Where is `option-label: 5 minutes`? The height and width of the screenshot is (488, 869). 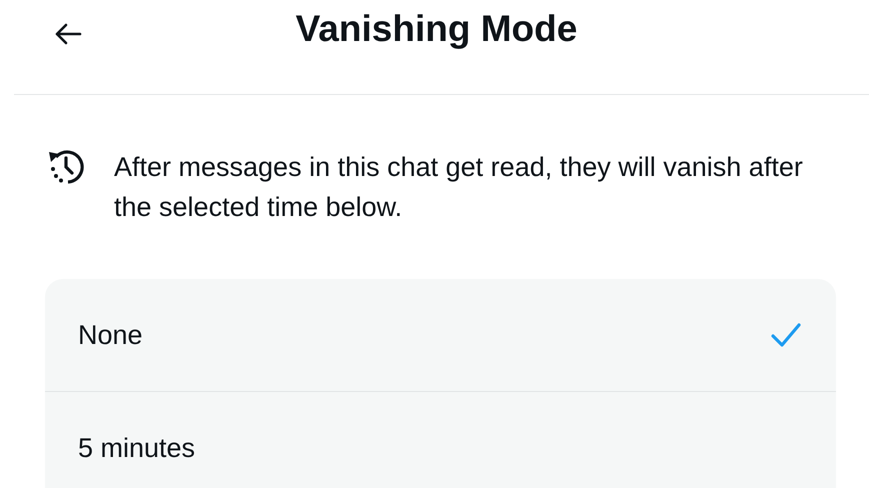
option-label: 5 minutes is located at coordinates (137, 448).